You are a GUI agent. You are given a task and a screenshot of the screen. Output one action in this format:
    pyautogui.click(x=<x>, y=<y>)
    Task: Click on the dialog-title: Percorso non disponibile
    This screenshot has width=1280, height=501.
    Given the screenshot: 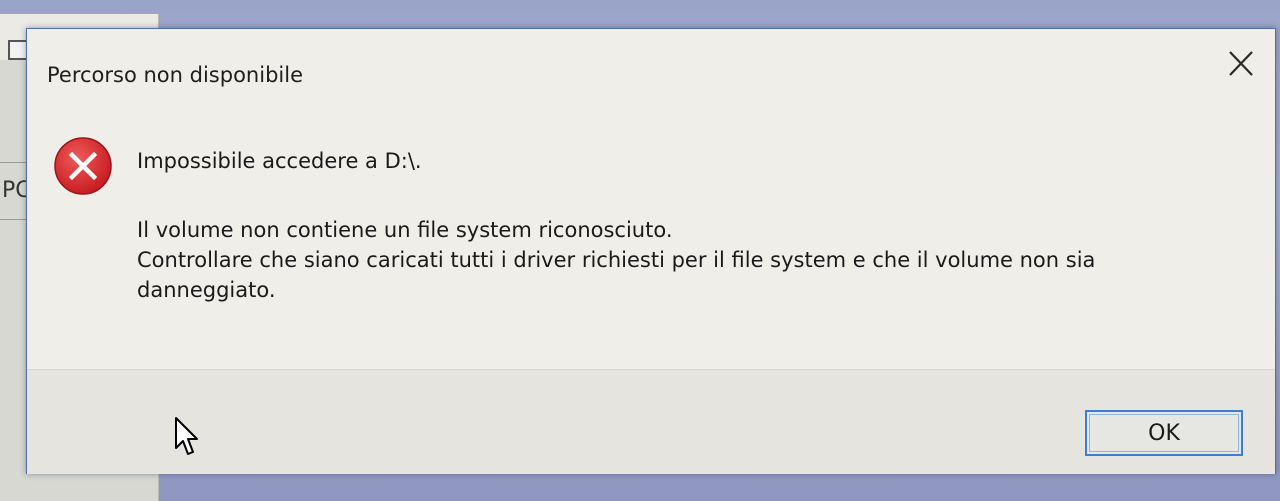 What is the action you would take?
    pyautogui.click(x=175, y=75)
    